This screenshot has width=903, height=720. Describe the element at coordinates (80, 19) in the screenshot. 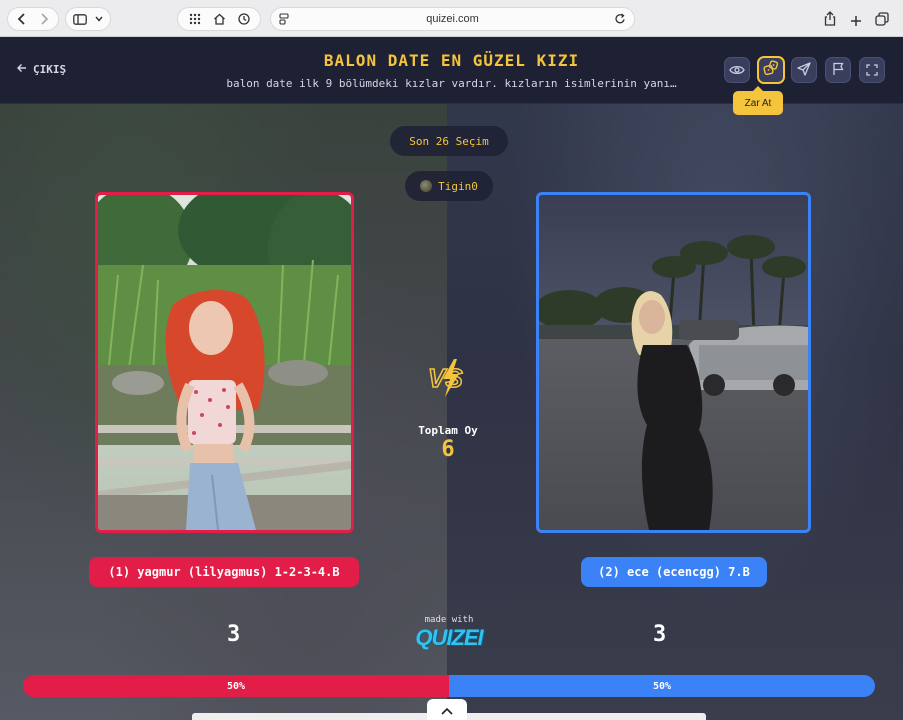

I see `sidebar-icon` at that location.